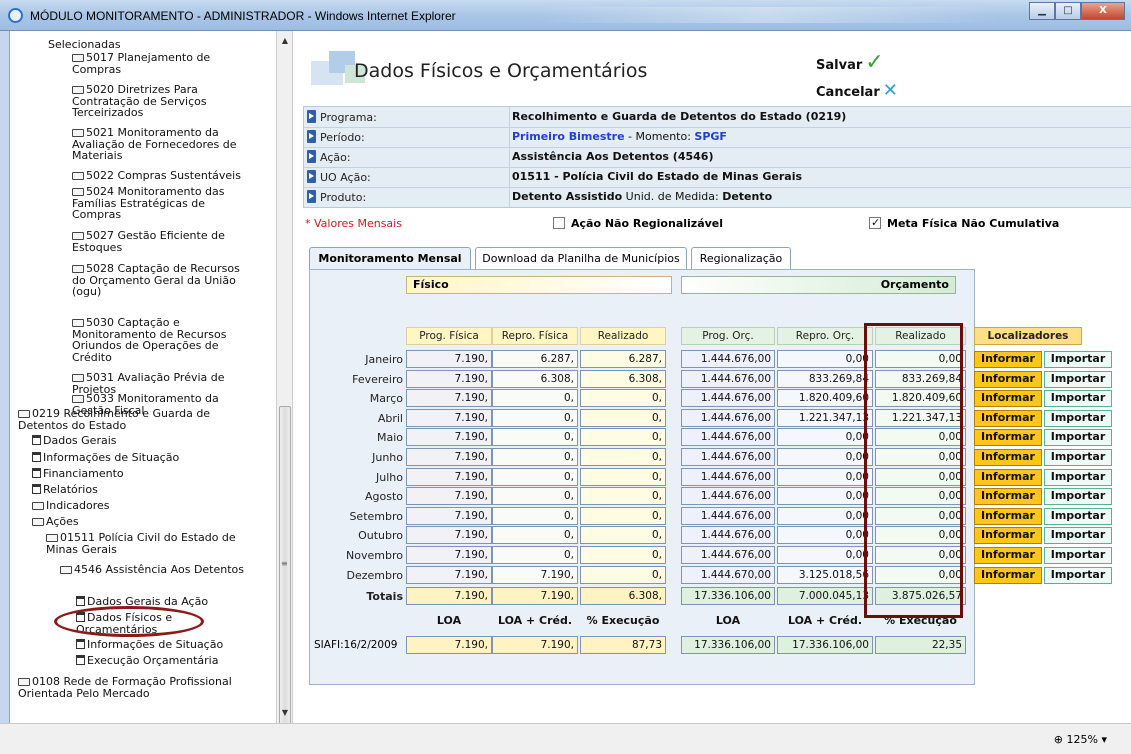 The image size is (1131, 754). What do you see at coordinates (162, 176) in the screenshot?
I see `tree-node: 5022 Compras Sustentáveis` at bounding box center [162, 176].